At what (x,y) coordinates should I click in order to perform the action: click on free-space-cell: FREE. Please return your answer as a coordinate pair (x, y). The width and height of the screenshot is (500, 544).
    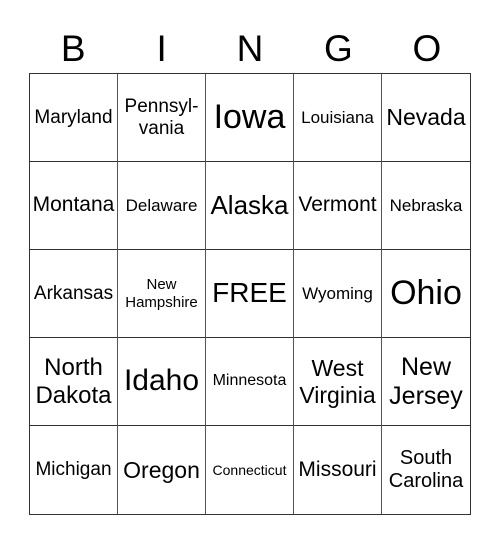
    Looking at the image, I should click on (250, 294).